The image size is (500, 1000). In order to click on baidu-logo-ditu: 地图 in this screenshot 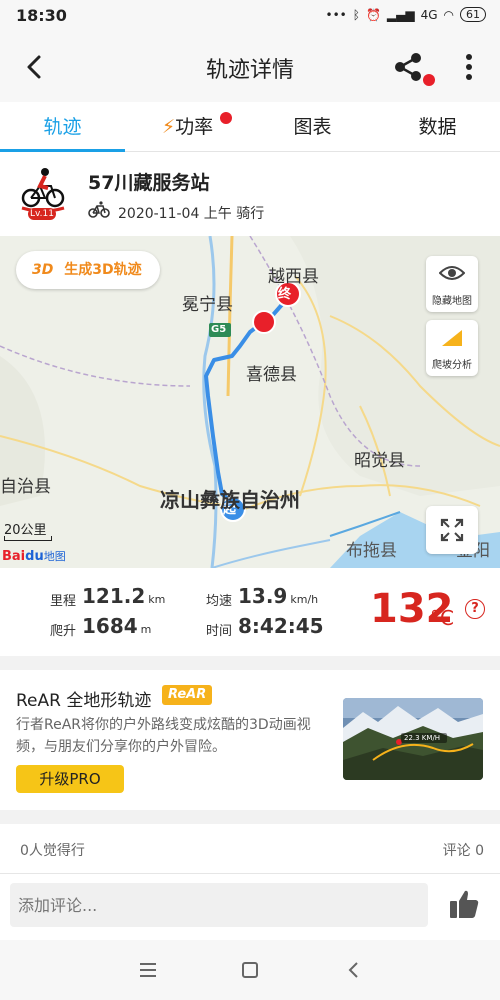, I will do `click(54, 556)`.